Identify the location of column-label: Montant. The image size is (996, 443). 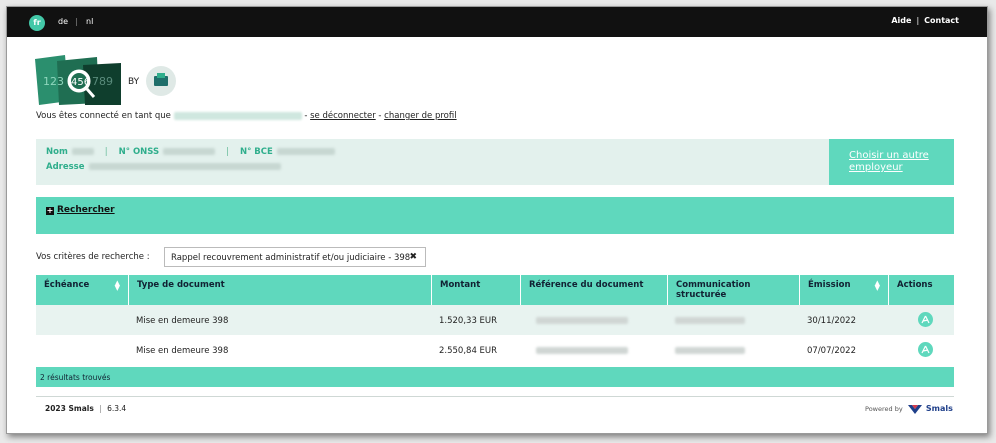
(460, 285).